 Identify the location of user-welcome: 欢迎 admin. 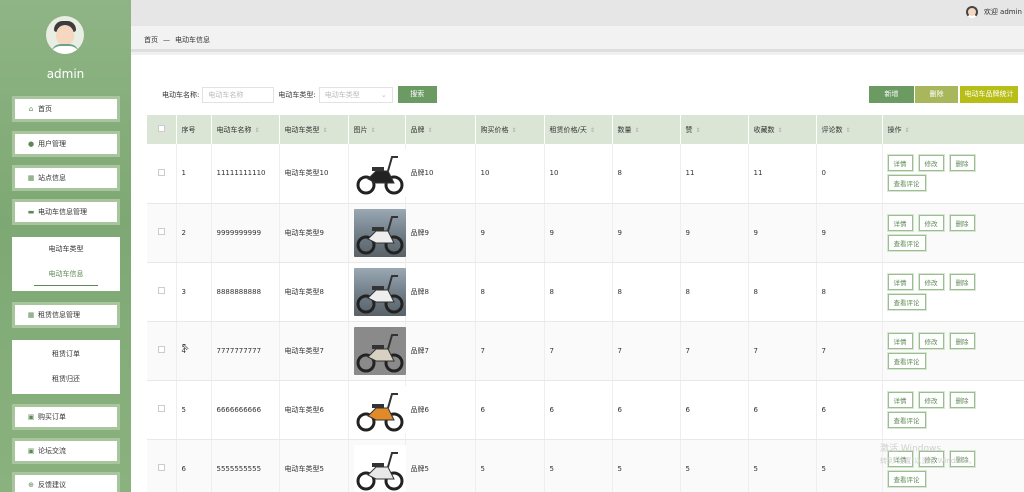
(993, 12).